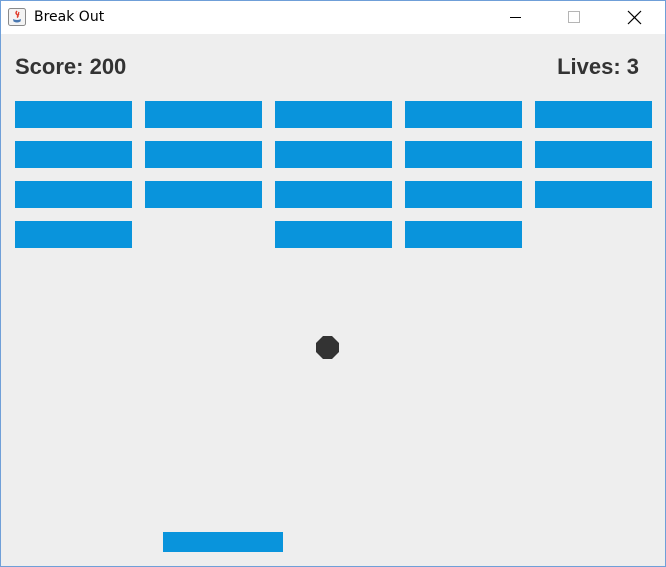  I want to click on maximize-button, so click(574, 17).